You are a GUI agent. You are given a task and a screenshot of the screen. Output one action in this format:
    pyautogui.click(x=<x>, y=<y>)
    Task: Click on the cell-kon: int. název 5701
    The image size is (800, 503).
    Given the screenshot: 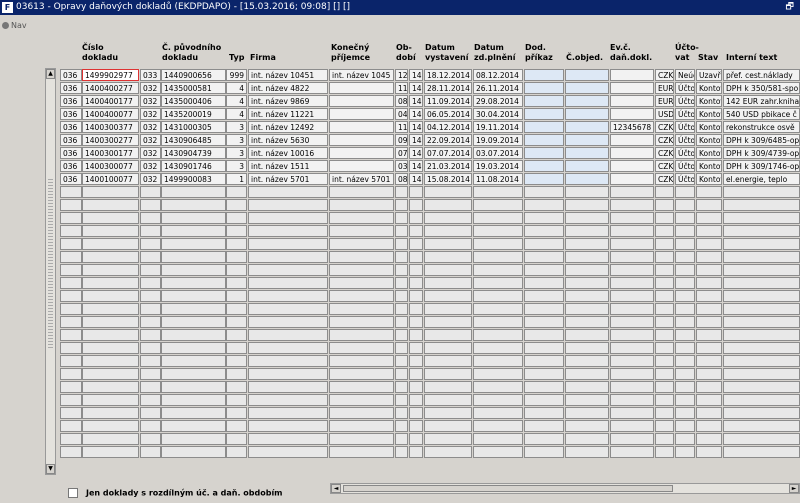 What is the action you would take?
    pyautogui.click(x=361, y=179)
    